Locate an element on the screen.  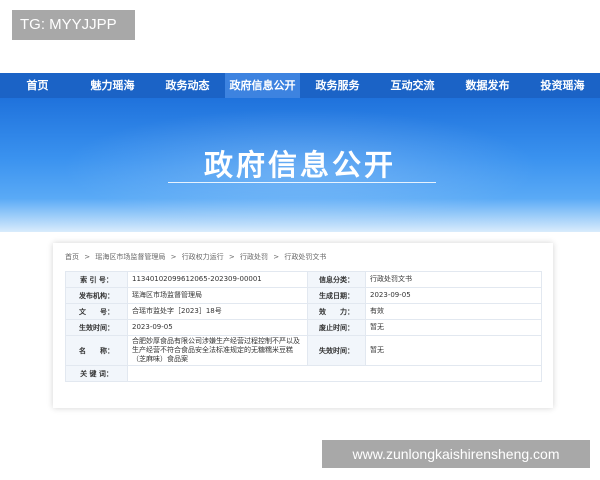
table-row: 生效时间： 2023-09-05 废止时间： 暂无 is located at coordinates (303, 327).